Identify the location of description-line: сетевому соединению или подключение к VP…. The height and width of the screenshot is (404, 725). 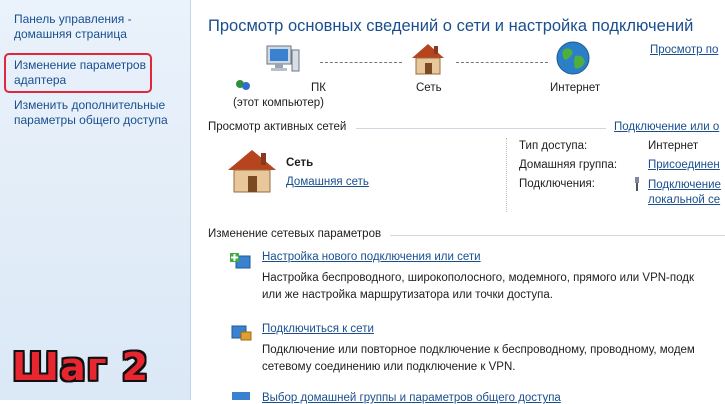
(389, 367).